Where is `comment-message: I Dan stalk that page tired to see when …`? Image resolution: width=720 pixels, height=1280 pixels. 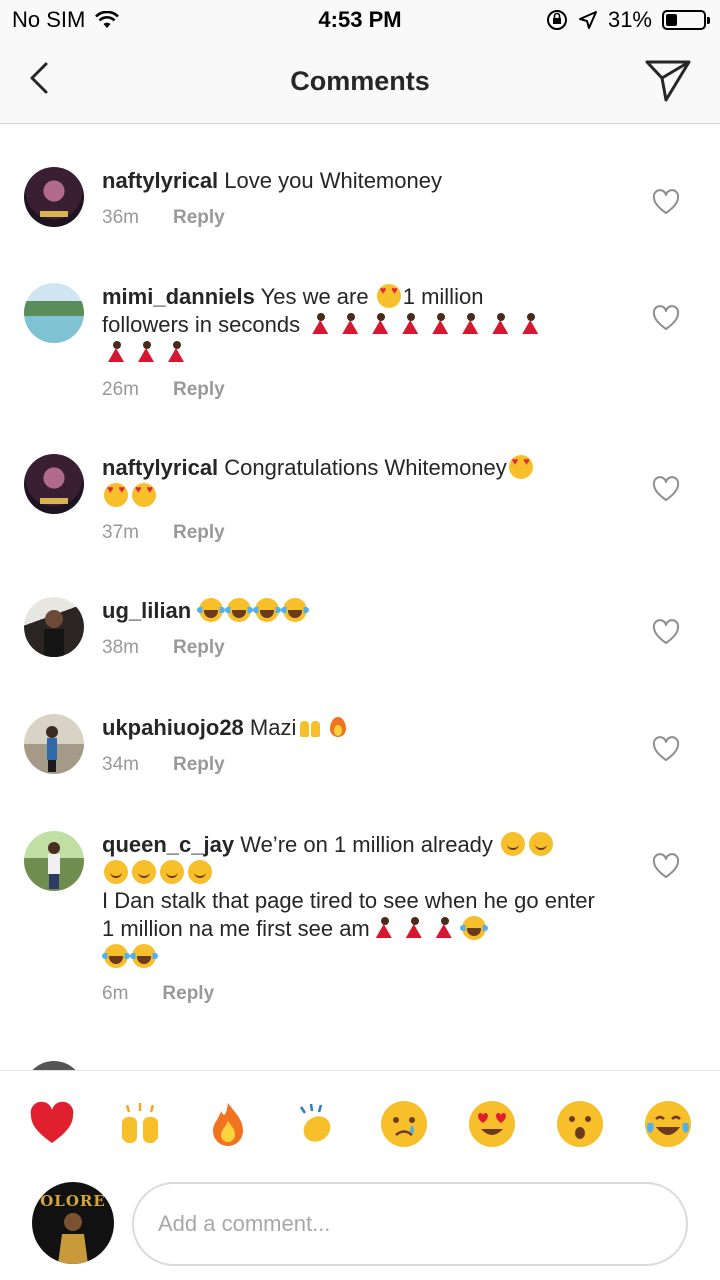
comment-message: I Dan stalk that page tired to see when … is located at coordinates (348, 914).